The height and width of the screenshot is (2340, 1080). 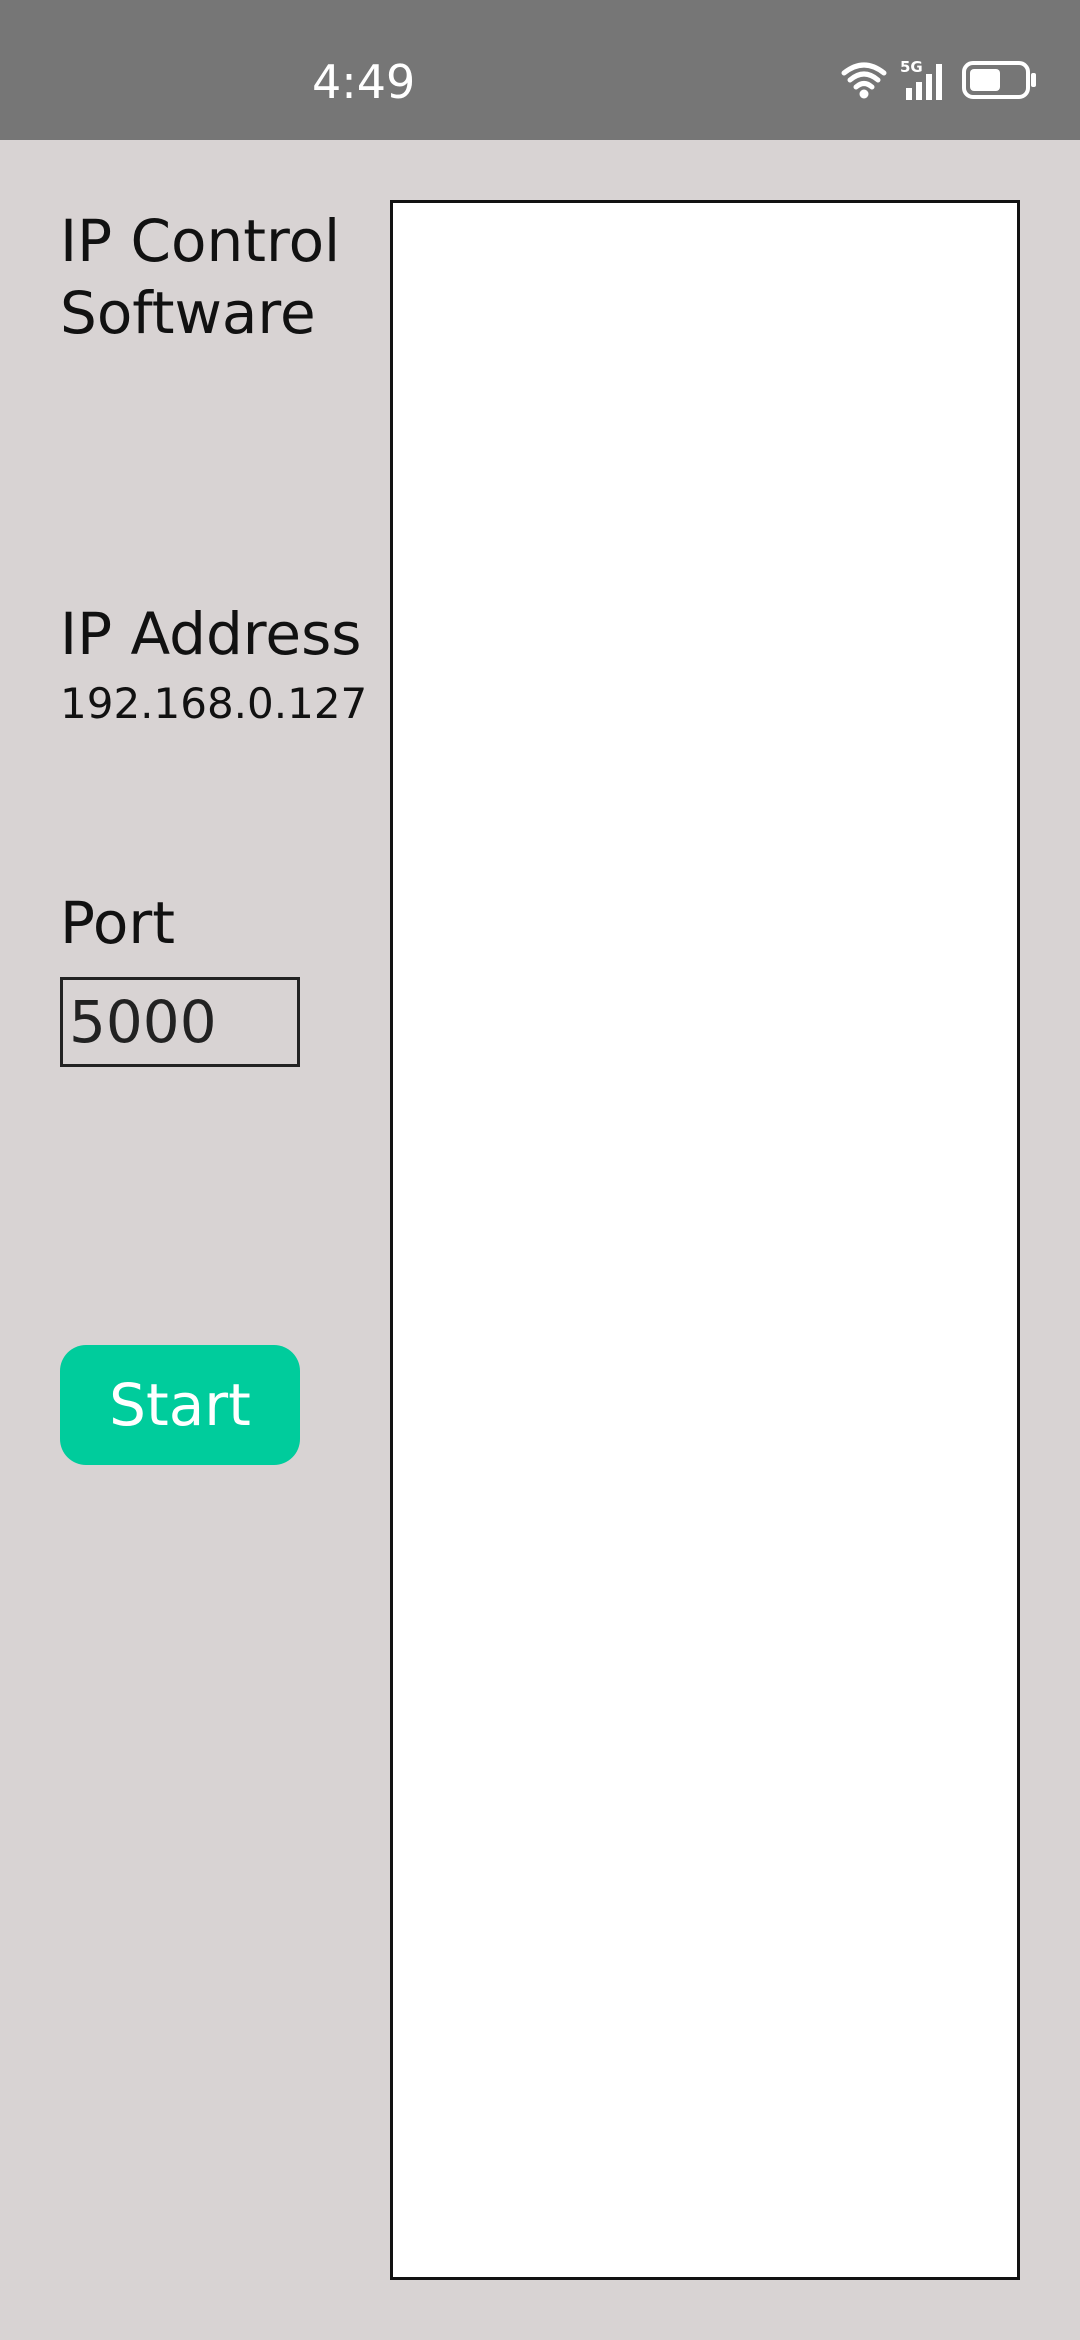 I want to click on ip-address-label: IP Address, so click(x=211, y=634).